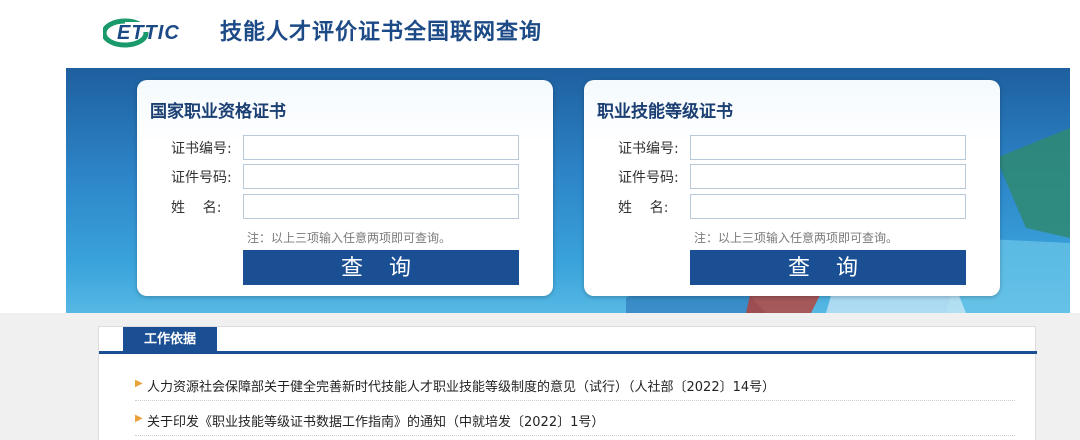 The height and width of the screenshot is (440, 1080). What do you see at coordinates (381, 32) in the screenshot?
I see `site-title: 技能人才评价证书全国联网查询` at bounding box center [381, 32].